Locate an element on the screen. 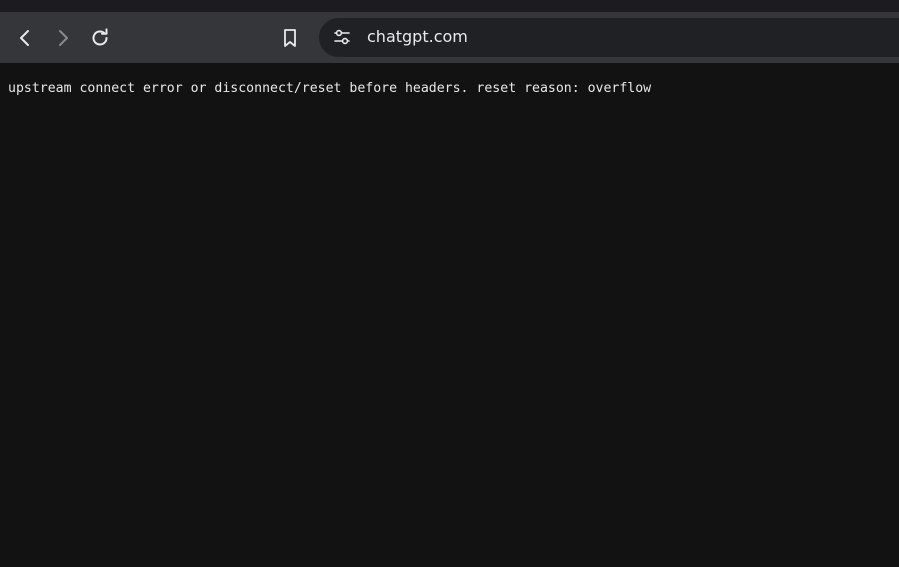 This screenshot has height=567, width=899. bookmark-icon is located at coordinates (290, 38).